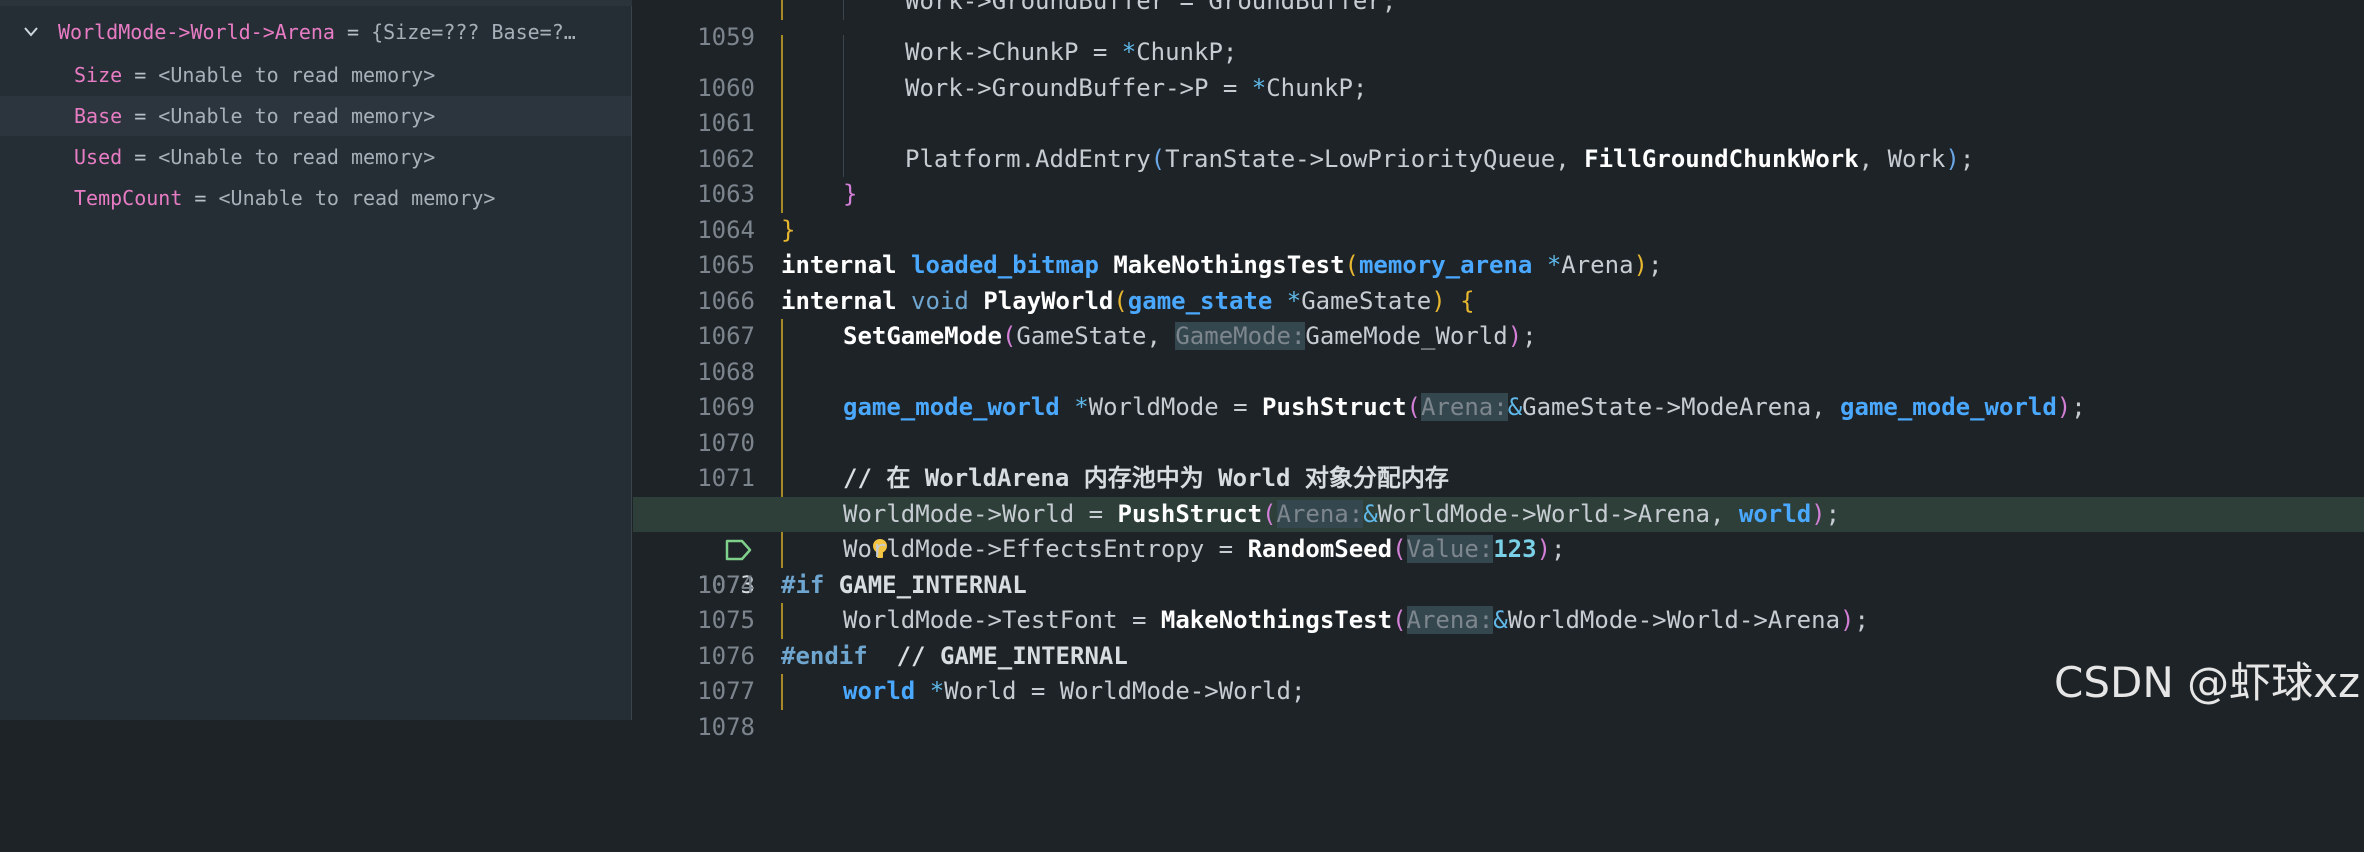 The width and height of the screenshot is (2364, 852). I want to click on keyword-void: void, so click(940, 300).